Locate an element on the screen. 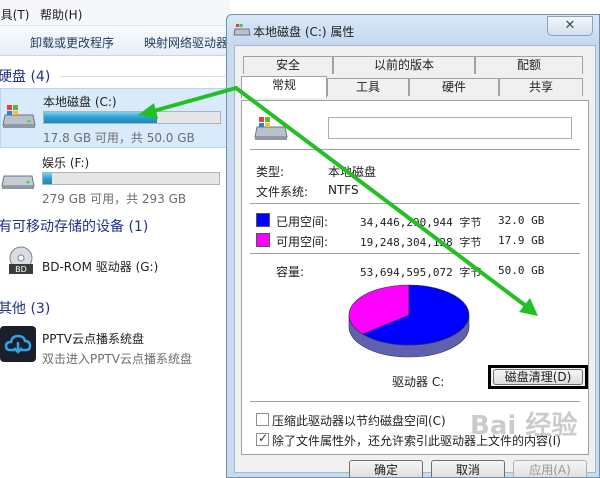 The width and height of the screenshot is (600, 478). uninstall-program-button: 卸载或更改程序 is located at coordinates (72, 42).